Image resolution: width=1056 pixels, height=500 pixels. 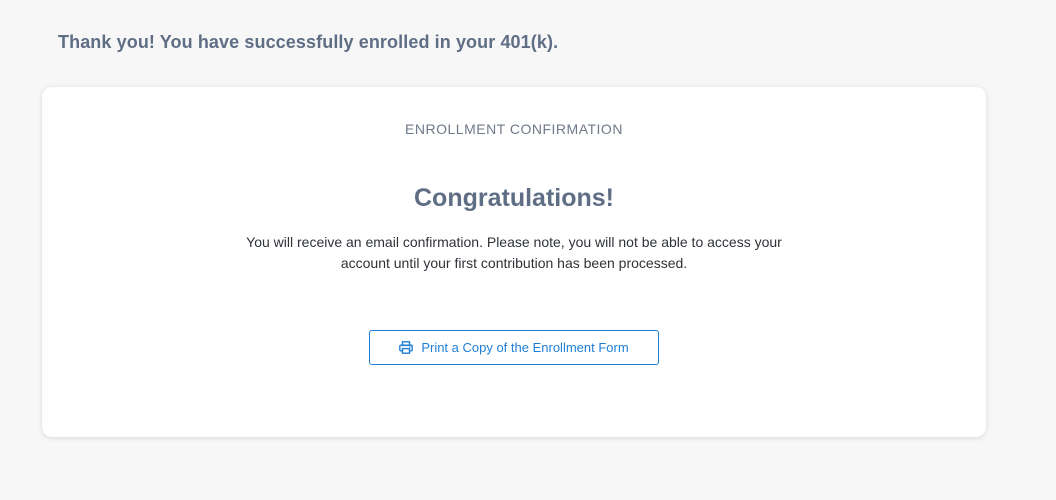 I want to click on print-enrollment-form-button: Print a Copy of the Enrollment Form, so click(x=514, y=347).